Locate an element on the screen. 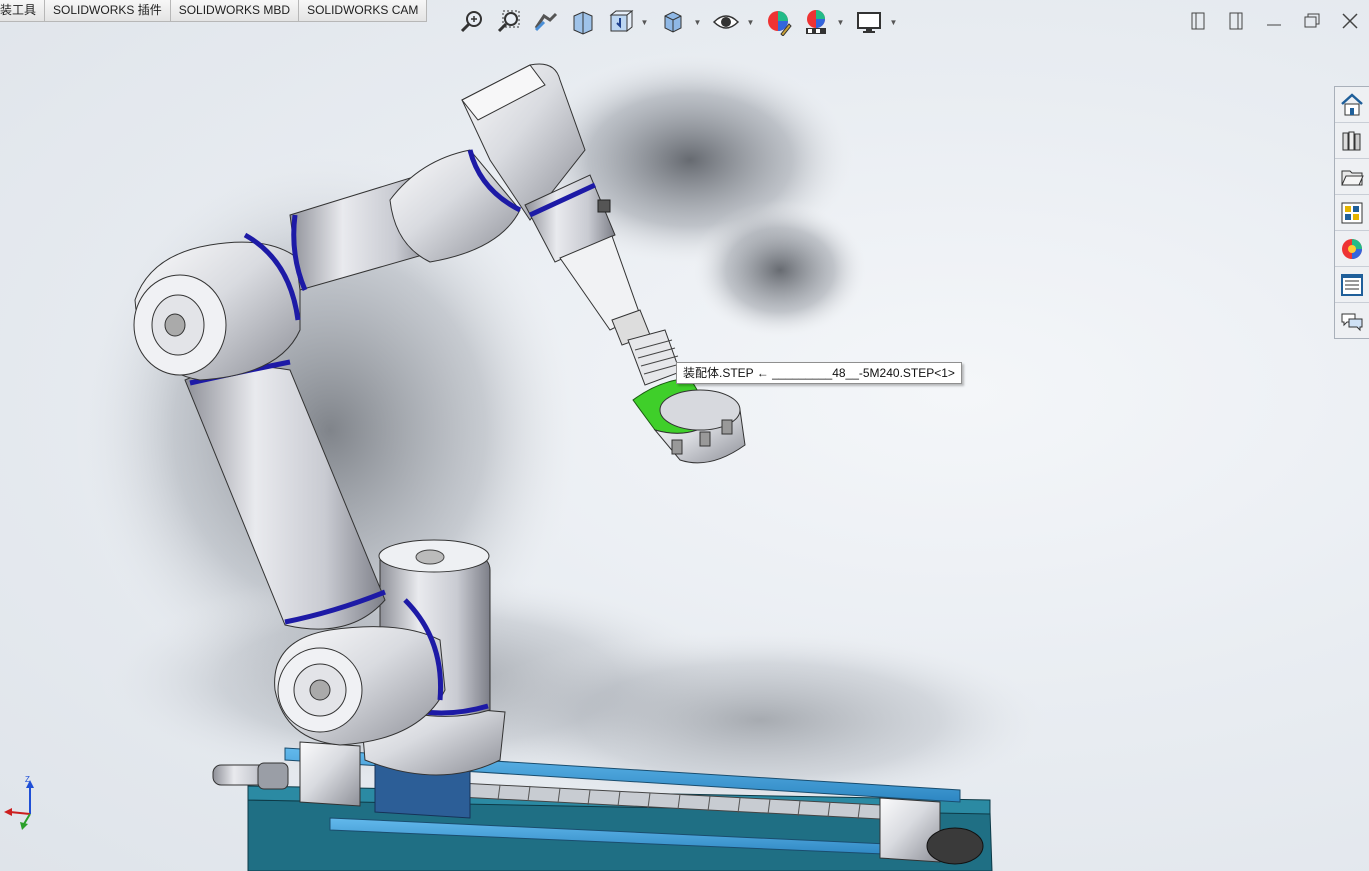  x-axis is located at coordinates (20, 813).